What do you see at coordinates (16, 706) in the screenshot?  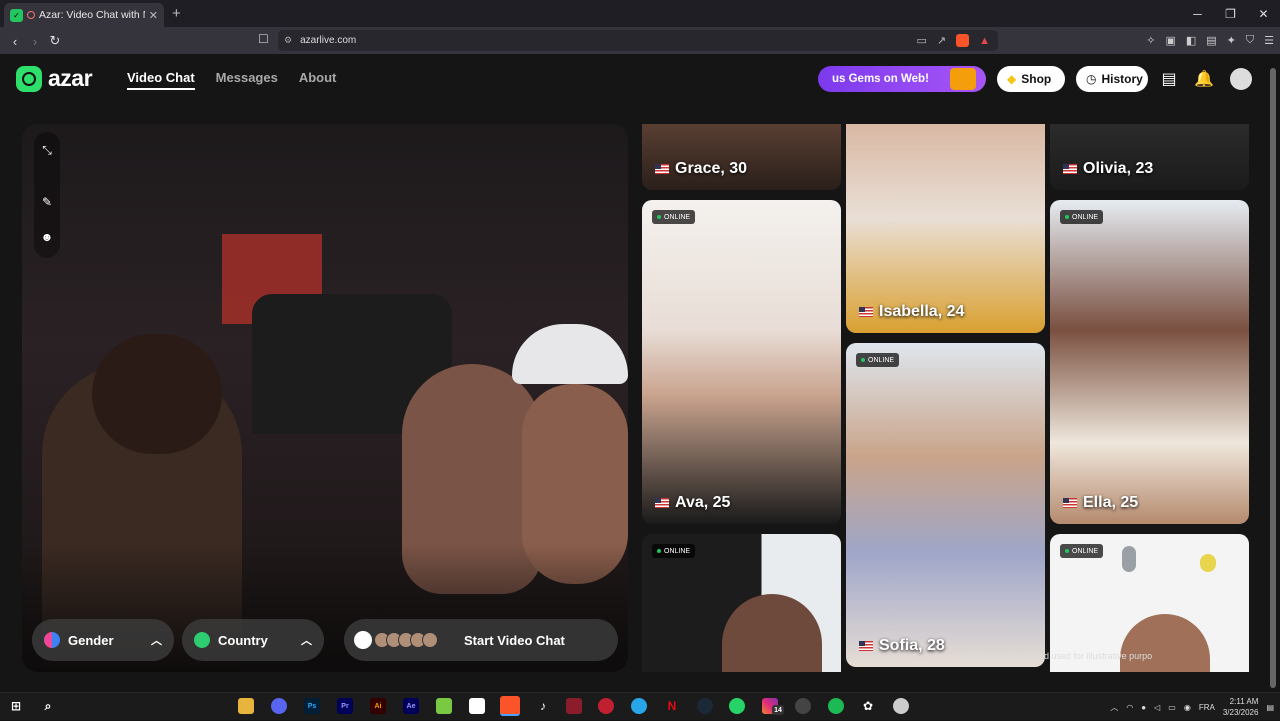 I see `windows-start-icon: ⊞` at bounding box center [16, 706].